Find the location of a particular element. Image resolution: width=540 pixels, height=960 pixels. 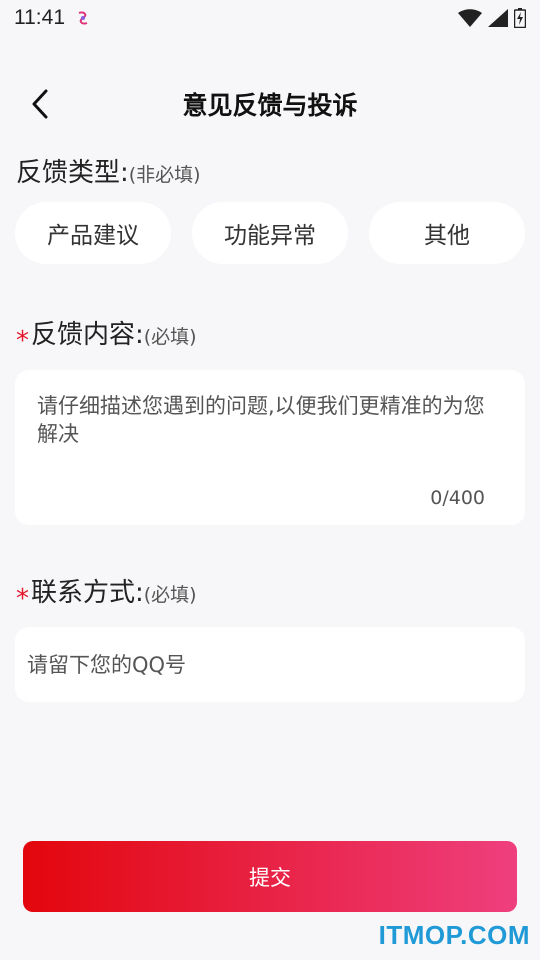

status-time: 11:41 is located at coordinates (39, 17).